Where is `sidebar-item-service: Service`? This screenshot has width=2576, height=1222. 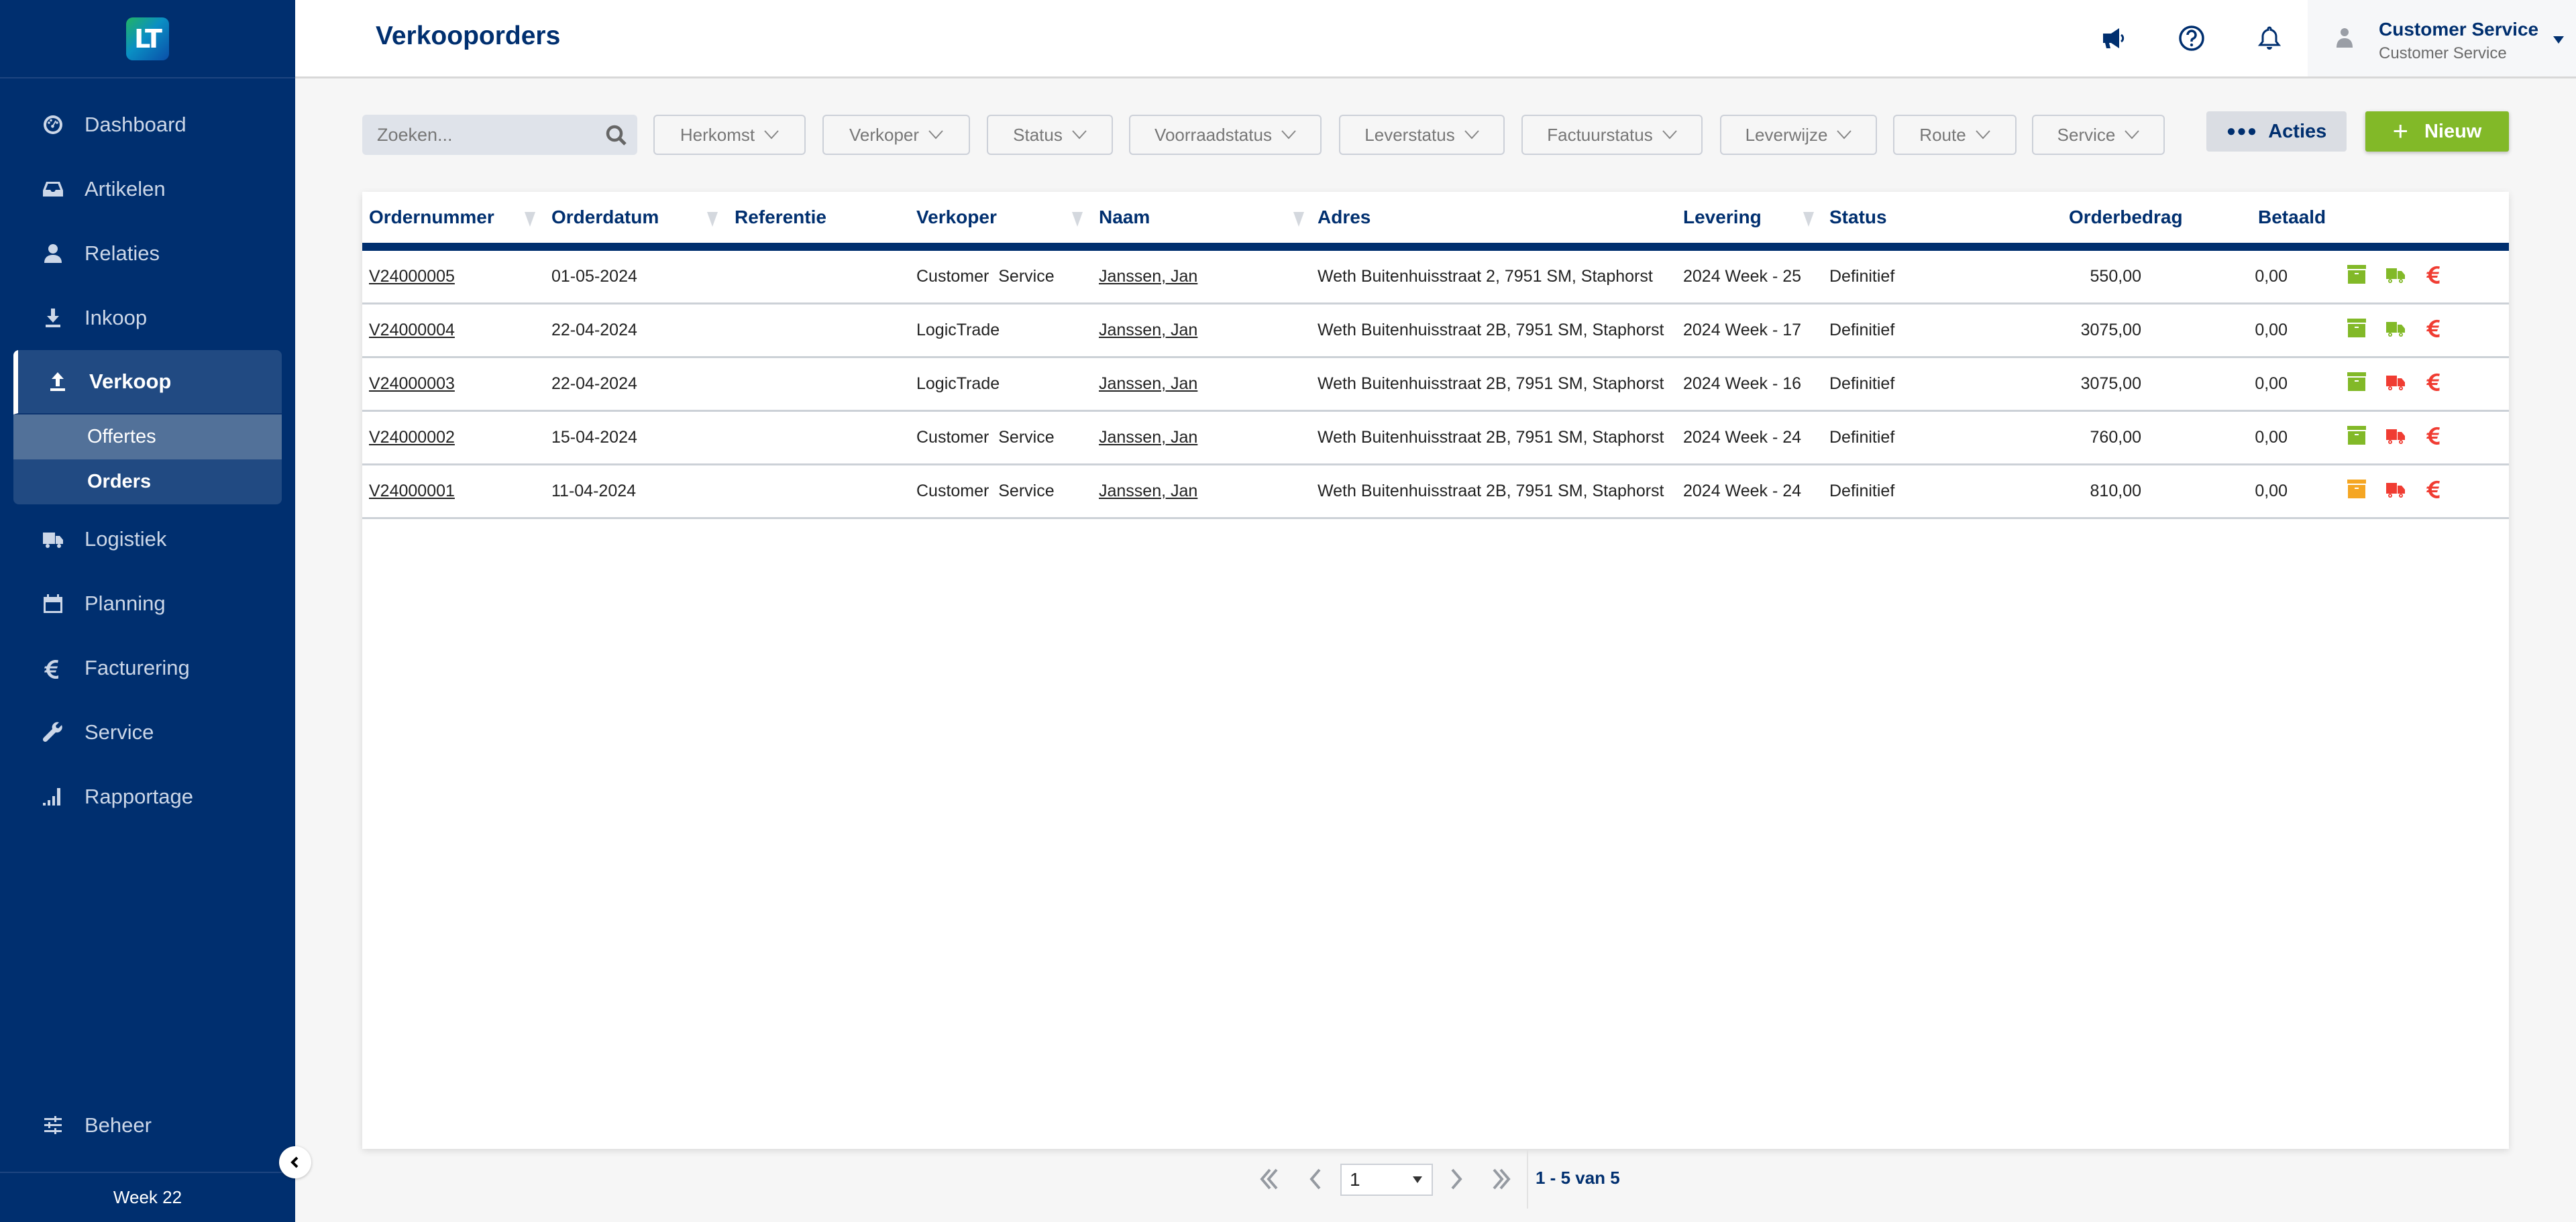 sidebar-item-service: Service is located at coordinates (147, 732).